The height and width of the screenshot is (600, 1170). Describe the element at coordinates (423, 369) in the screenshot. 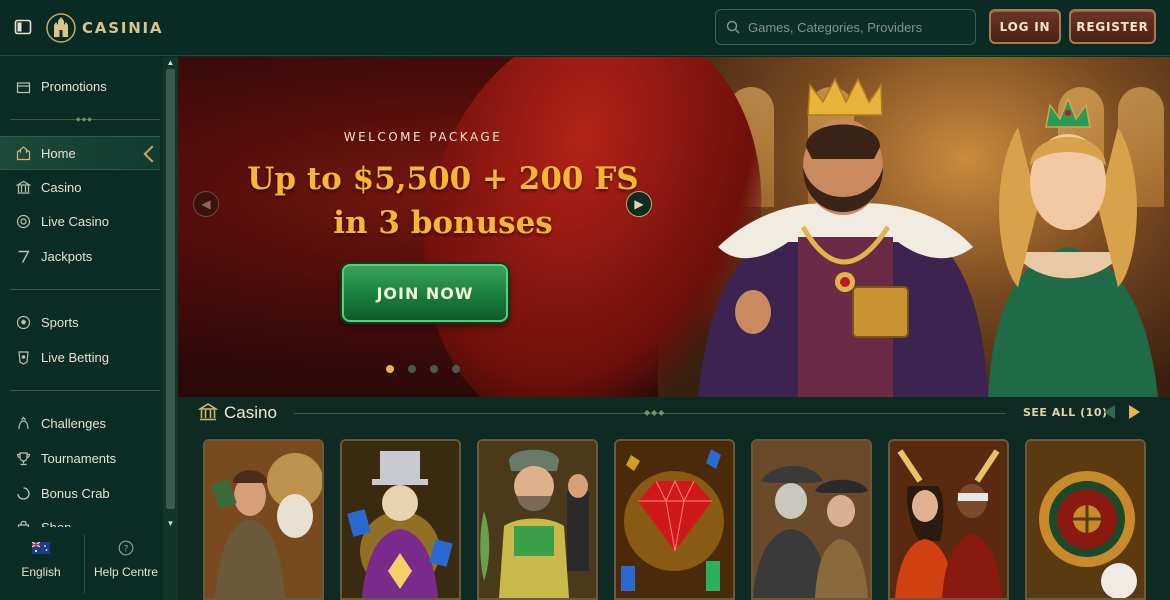

I see `carousel-pagination` at that location.